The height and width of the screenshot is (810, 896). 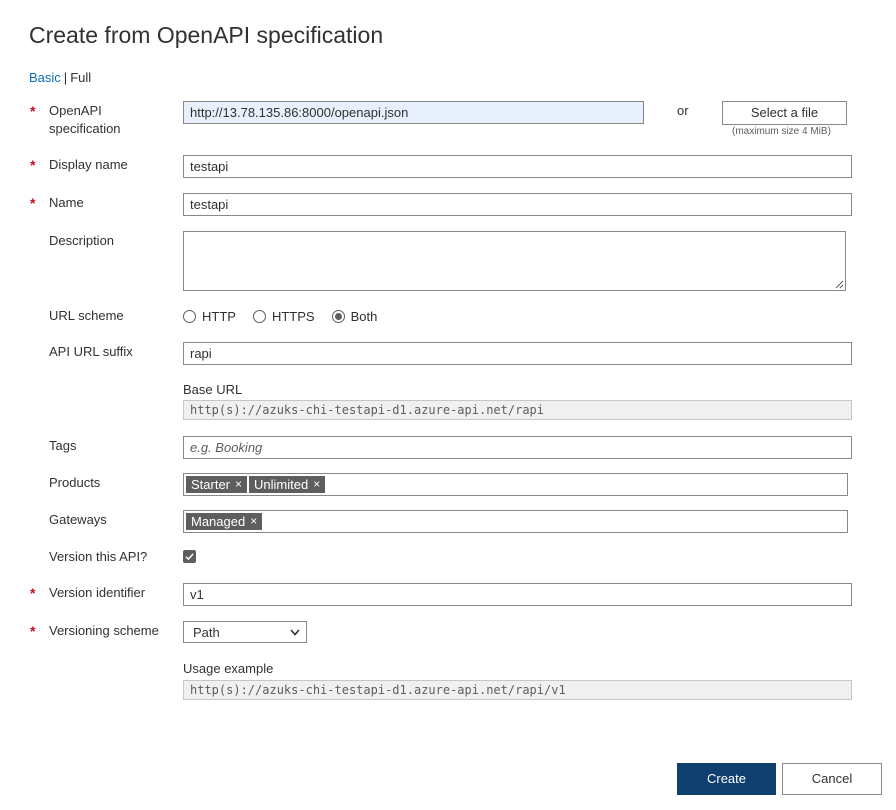 I want to click on radio-https-circle, so click(x=259, y=316).